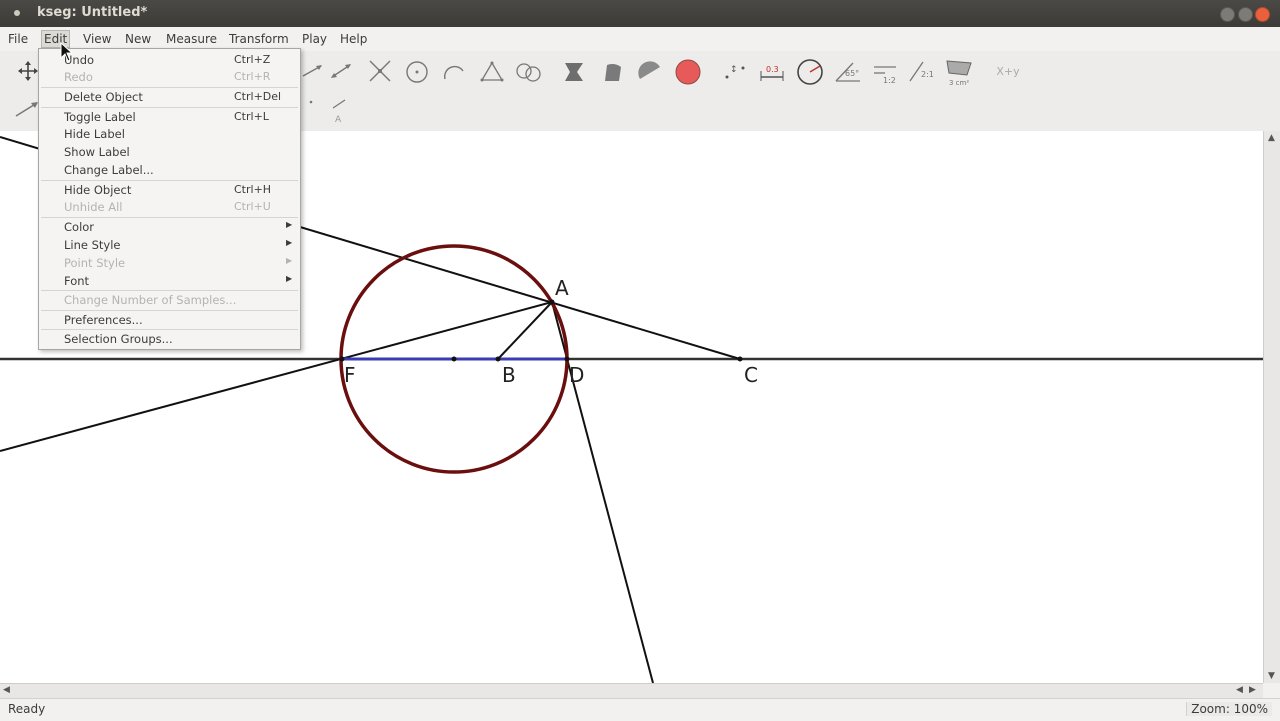 The width and height of the screenshot is (1280, 721). Describe the element at coordinates (341, 71) in the screenshot. I see `line-icon` at that location.